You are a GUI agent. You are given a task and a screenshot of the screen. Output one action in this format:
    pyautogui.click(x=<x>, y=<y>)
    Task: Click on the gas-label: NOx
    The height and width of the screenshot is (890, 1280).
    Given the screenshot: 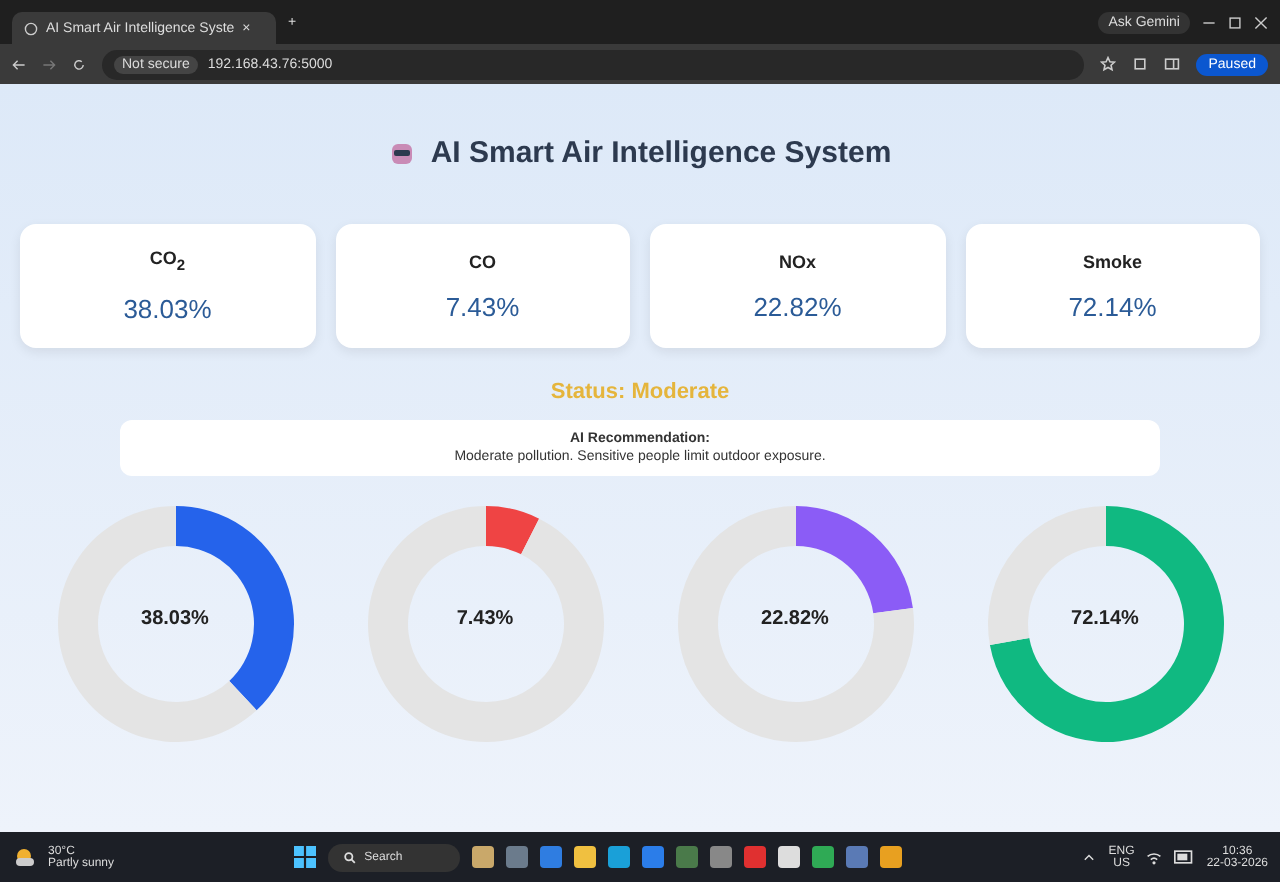 What is the action you would take?
    pyautogui.click(x=797, y=261)
    